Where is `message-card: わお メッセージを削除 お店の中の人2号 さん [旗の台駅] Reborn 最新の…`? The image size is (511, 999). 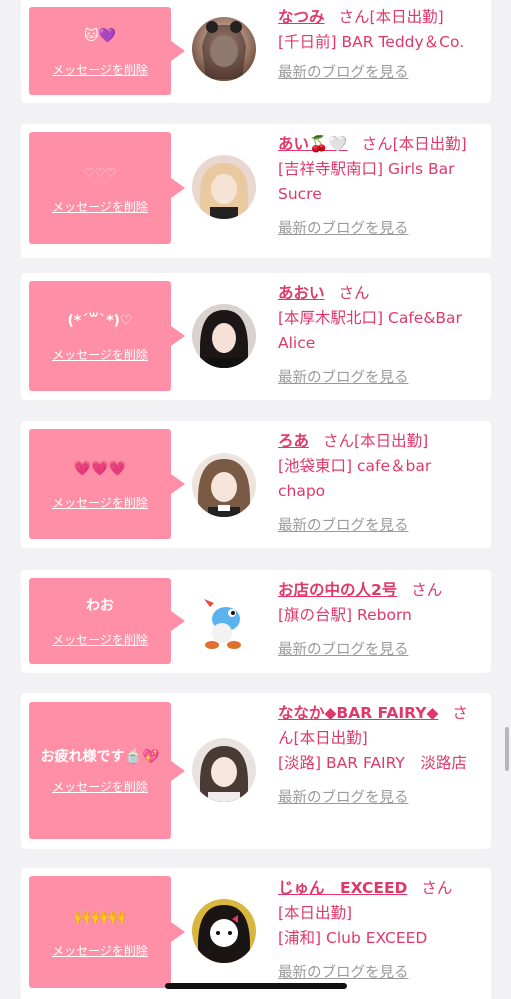 message-card: わお メッセージを削除 お店の中の人2号 さん [旗の台駅] Reborn 最新の… is located at coordinates (256, 621).